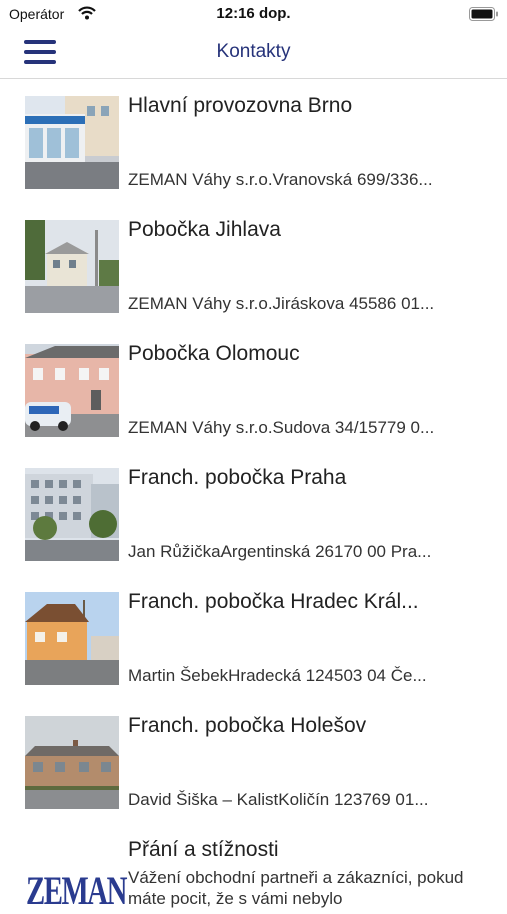 The height and width of the screenshot is (914, 507). Describe the element at coordinates (247, 725) in the screenshot. I see `contact-title: Franch. pobočka Holešov` at that location.